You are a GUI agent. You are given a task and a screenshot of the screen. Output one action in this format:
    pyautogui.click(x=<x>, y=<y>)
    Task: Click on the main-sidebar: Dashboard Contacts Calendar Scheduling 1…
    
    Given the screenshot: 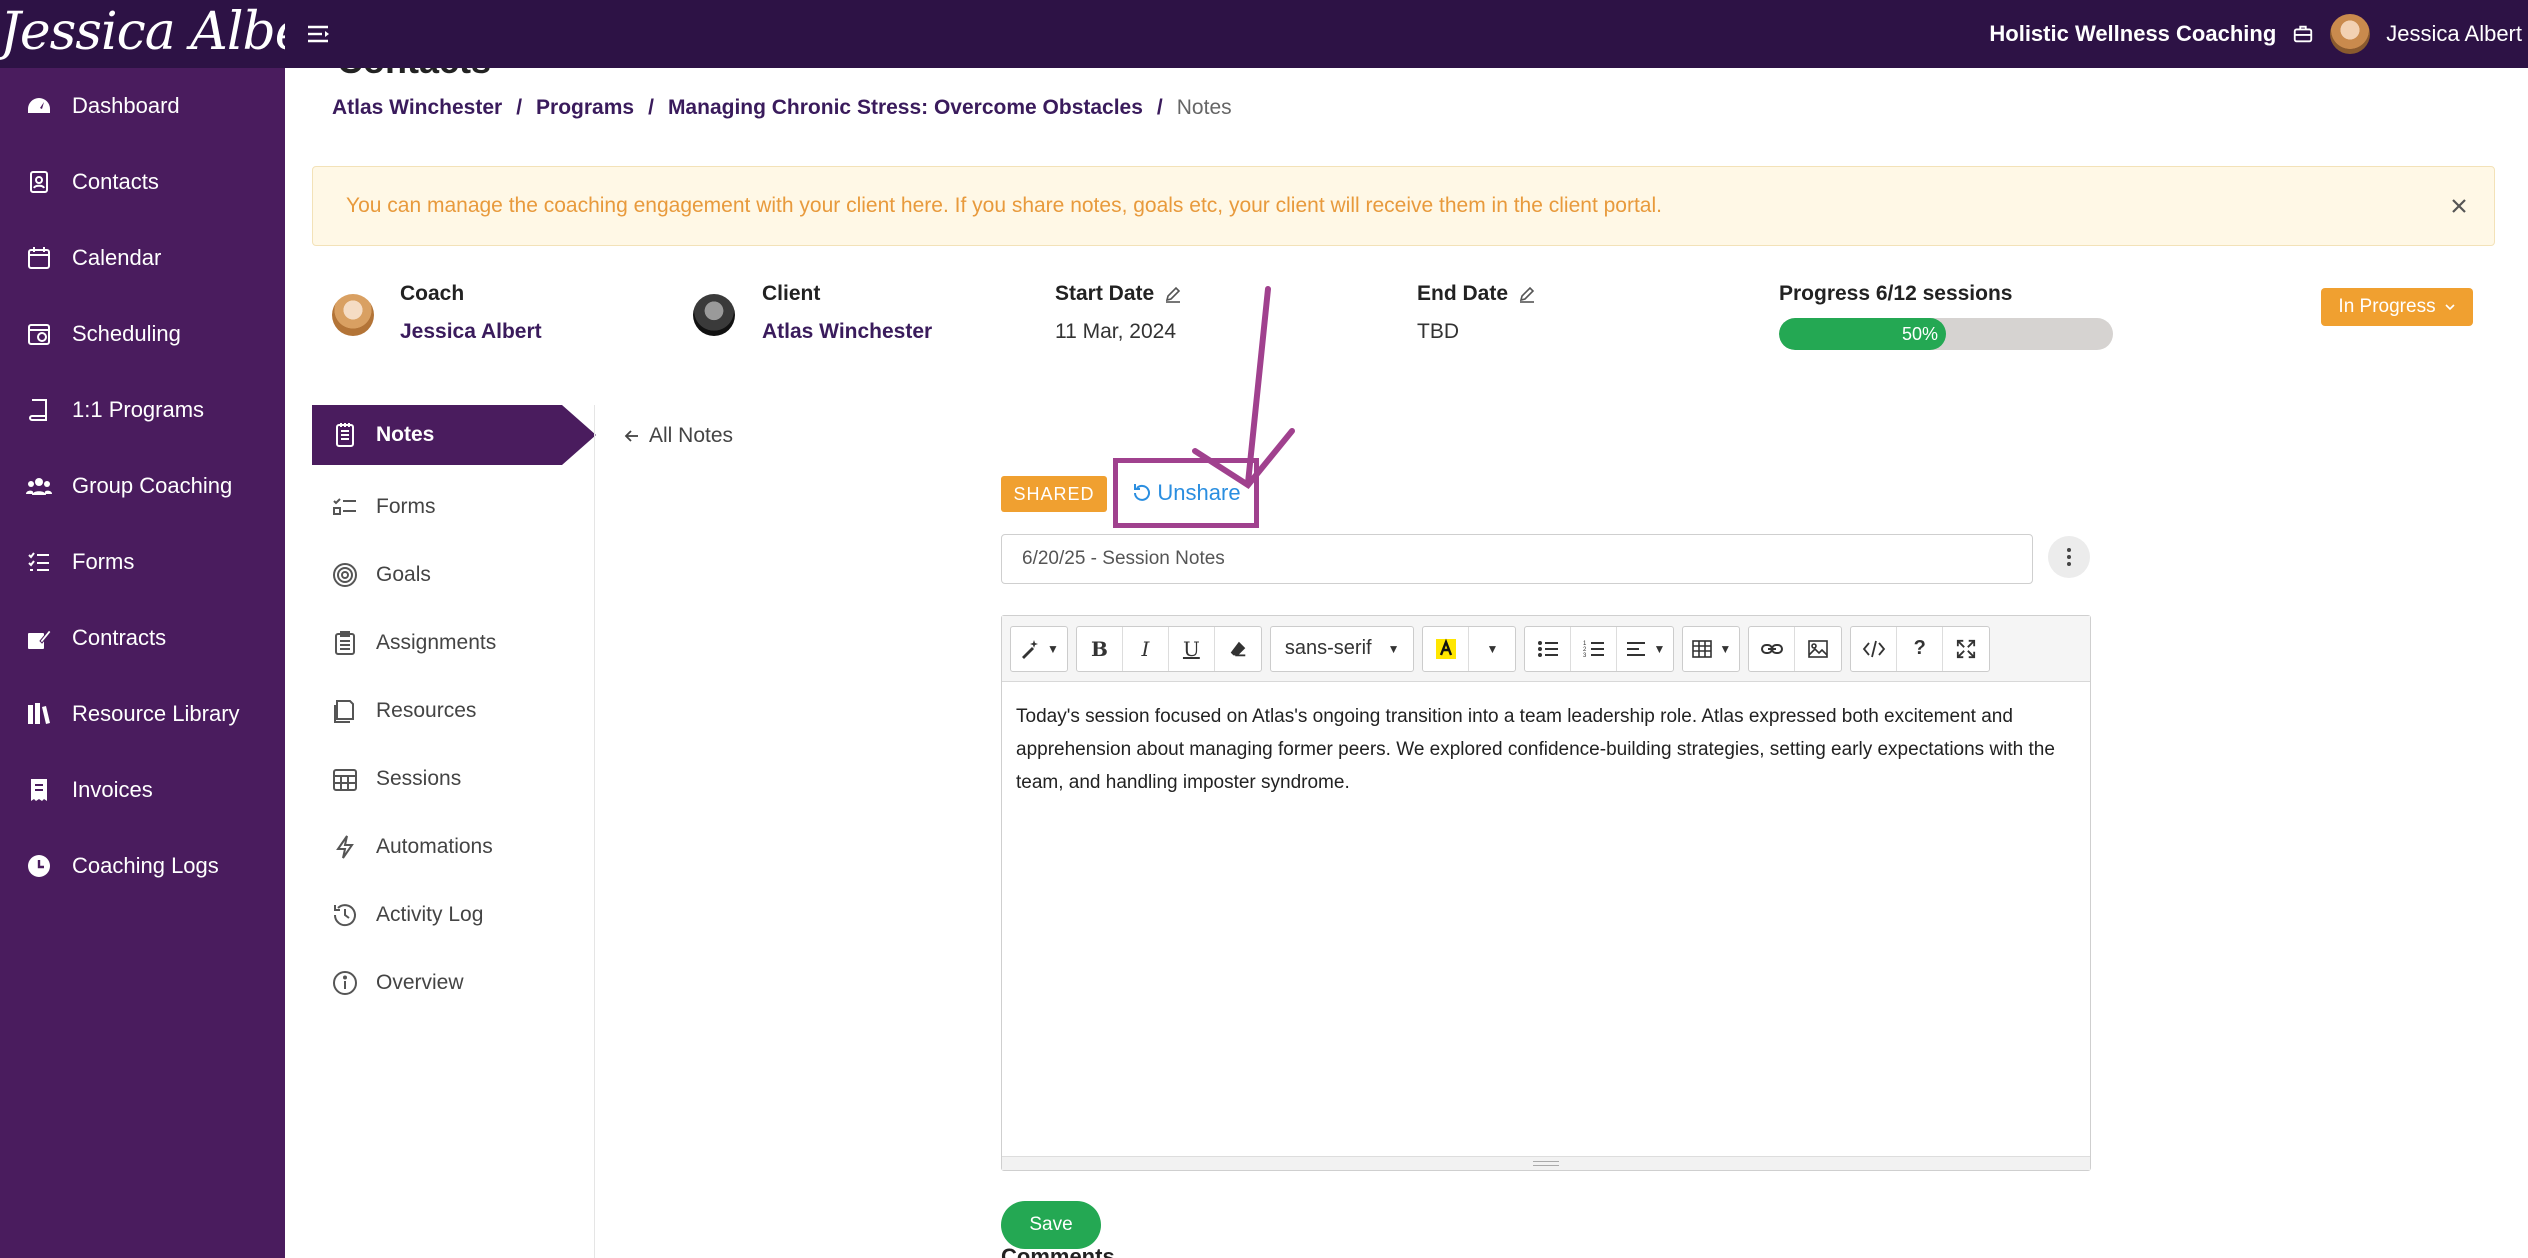 What is the action you would take?
    pyautogui.click(x=142, y=663)
    